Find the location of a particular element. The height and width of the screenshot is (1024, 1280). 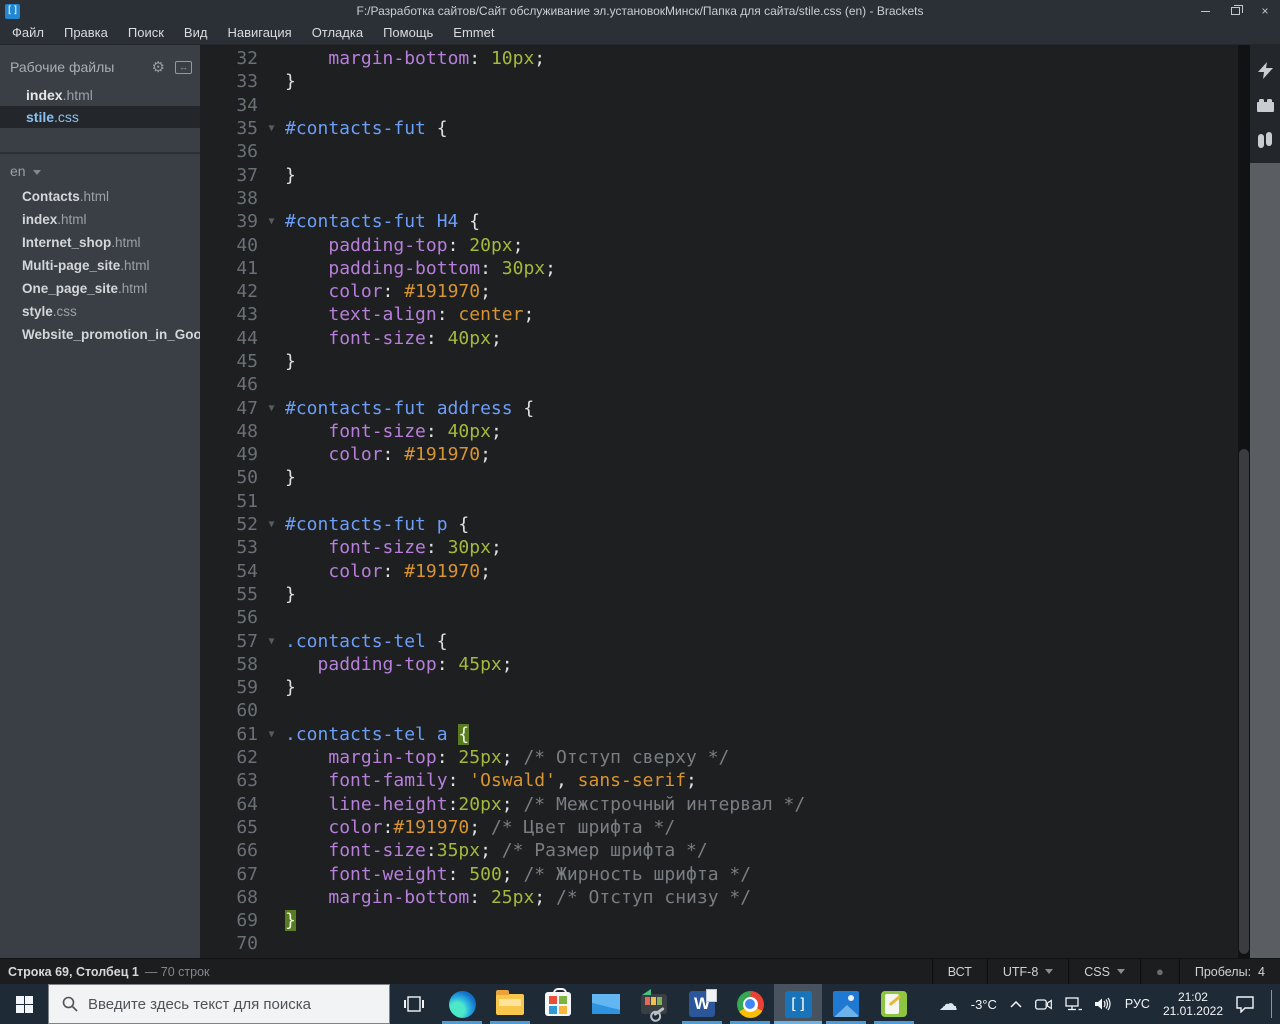

code-line-41: 41 padding-bottom: 30px; is located at coordinates (725, 268).